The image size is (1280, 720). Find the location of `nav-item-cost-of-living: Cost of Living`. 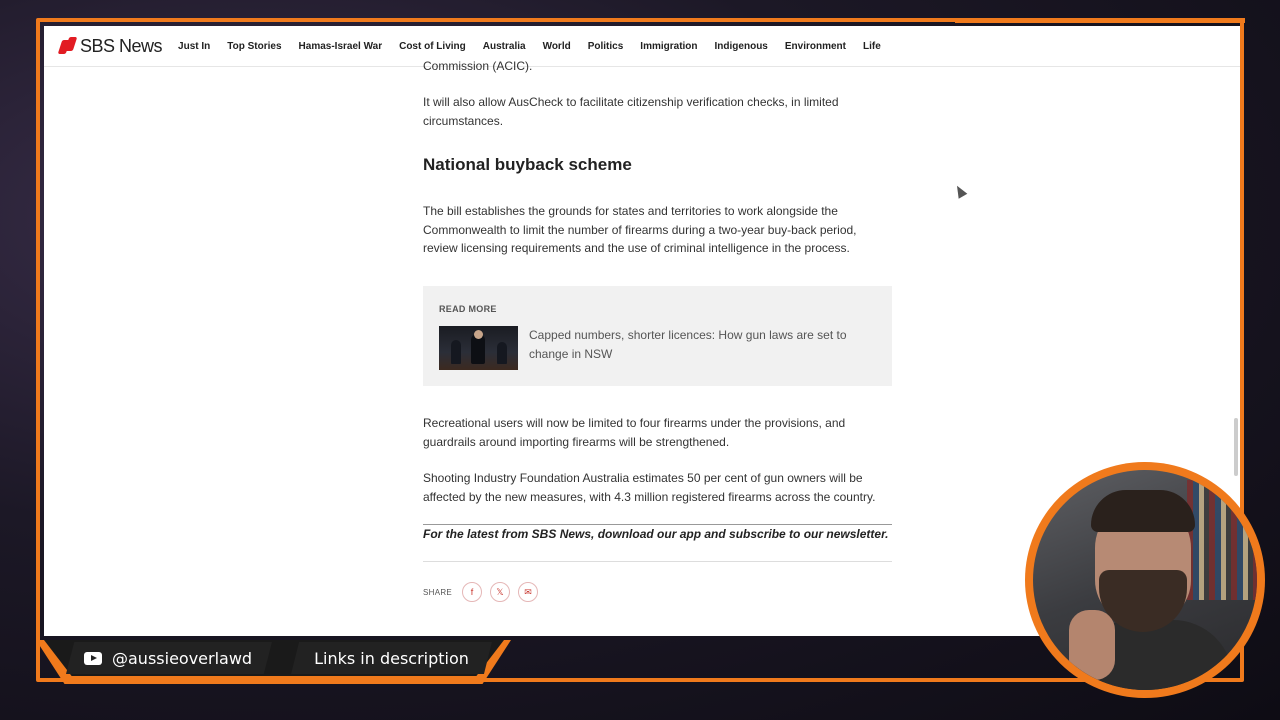

nav-item-cost-of-living: Cost of Living is located at coordinates (432, 46).